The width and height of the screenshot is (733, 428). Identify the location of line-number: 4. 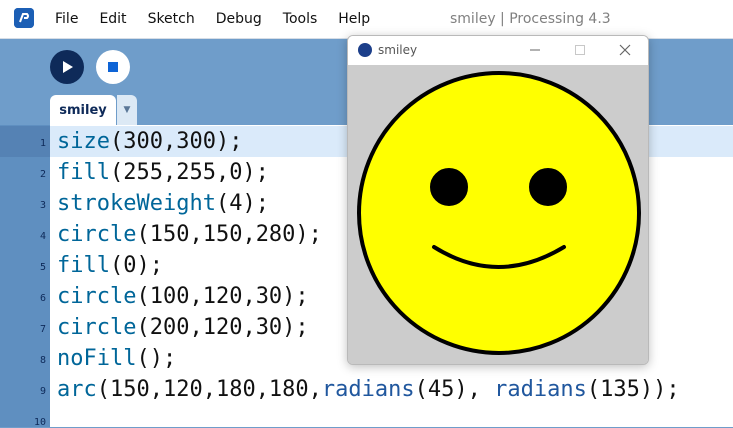
(42, 236).